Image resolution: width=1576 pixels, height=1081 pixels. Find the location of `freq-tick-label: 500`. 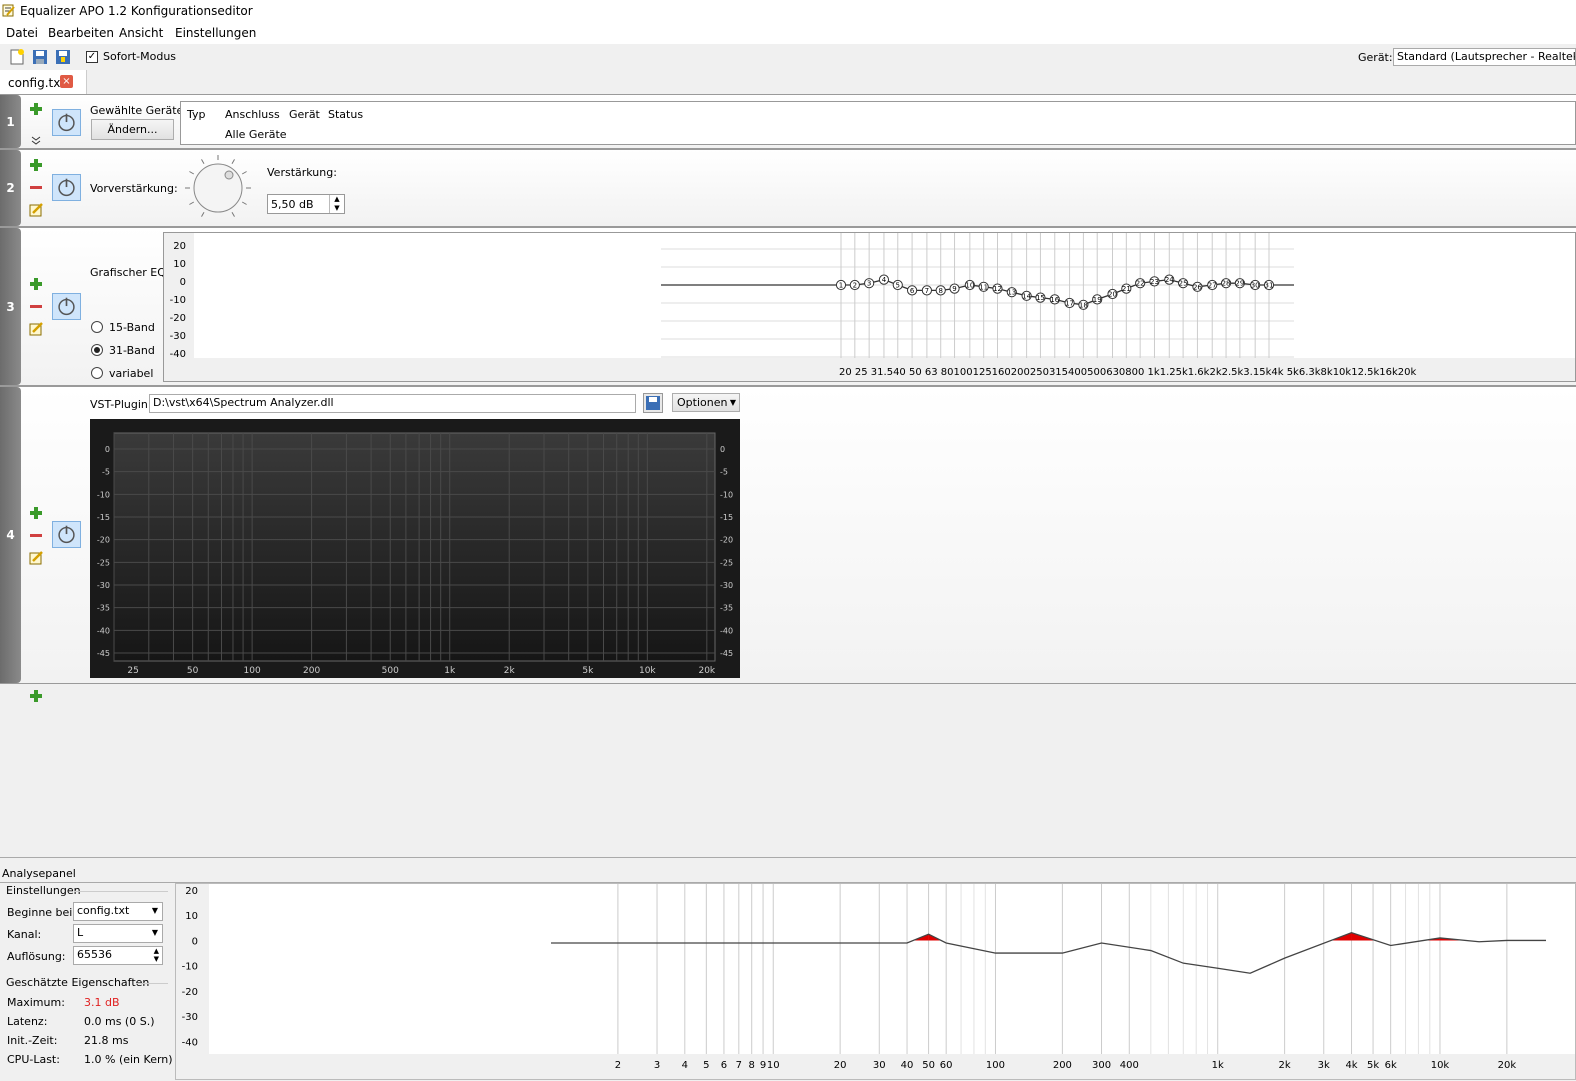

freq-tick-label: 500 is located at coordinates (390, 671).